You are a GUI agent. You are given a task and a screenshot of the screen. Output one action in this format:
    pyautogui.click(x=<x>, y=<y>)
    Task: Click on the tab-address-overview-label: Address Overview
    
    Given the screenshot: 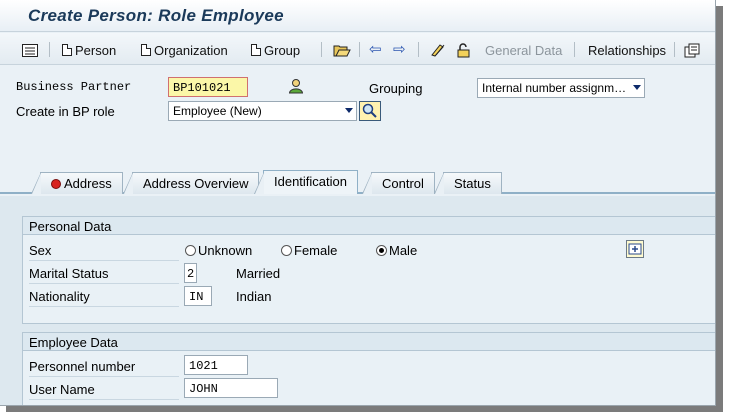 What is the action you would take?
    pyautogui.click(x=196, y=183)
    